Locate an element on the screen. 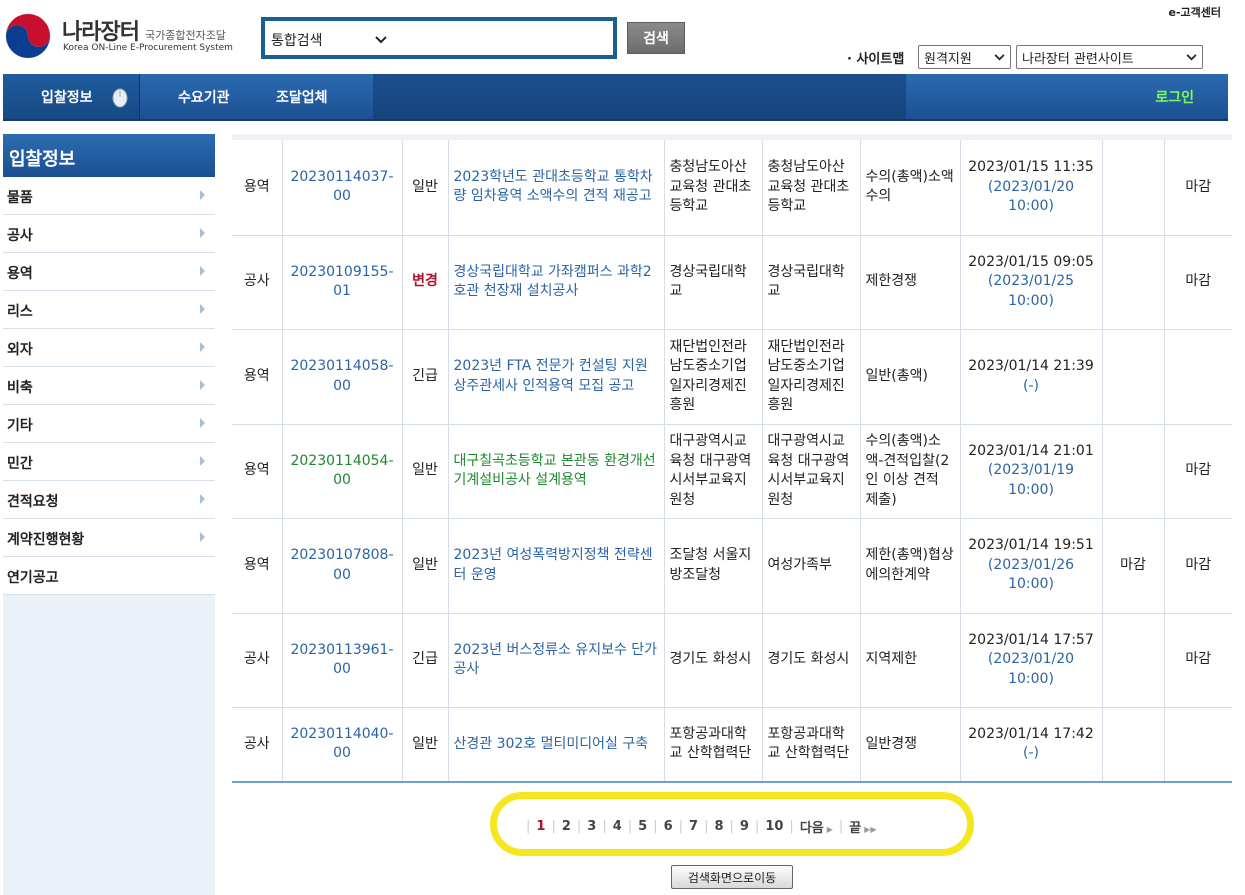  posted-date: 2023/01/14 17:42 is located at coordinates (1031, 733).